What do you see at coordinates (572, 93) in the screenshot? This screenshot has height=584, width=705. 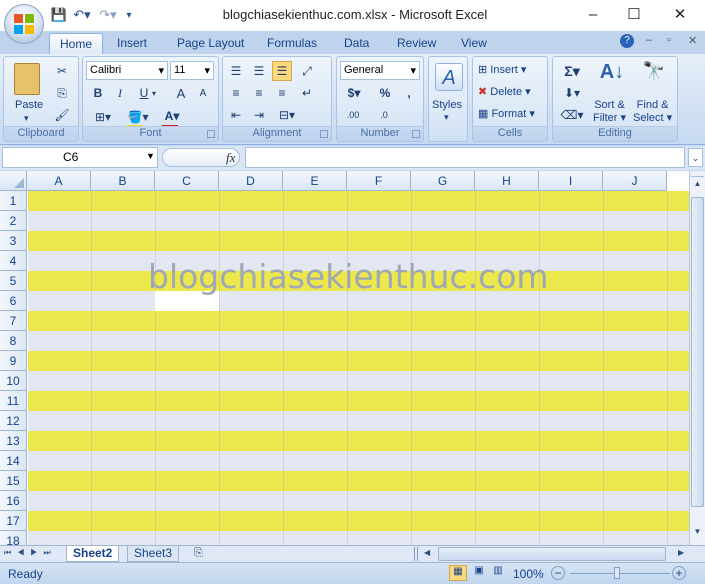 I see `fill-icon: ⬇▾` at bounding box center [572, 93].